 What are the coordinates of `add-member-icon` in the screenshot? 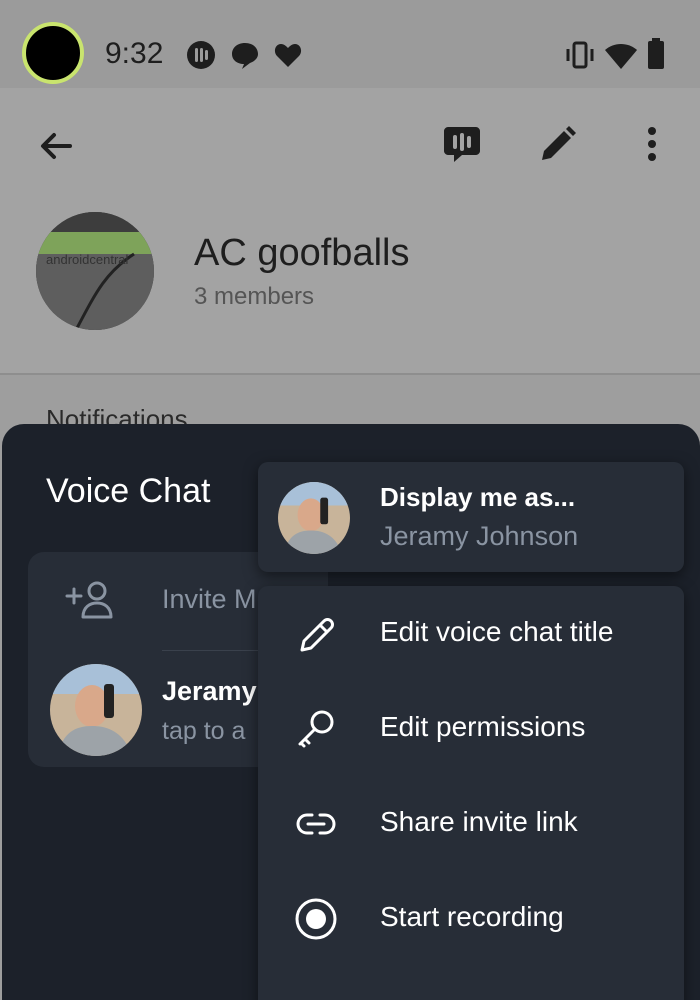 It's located at (90, 600).